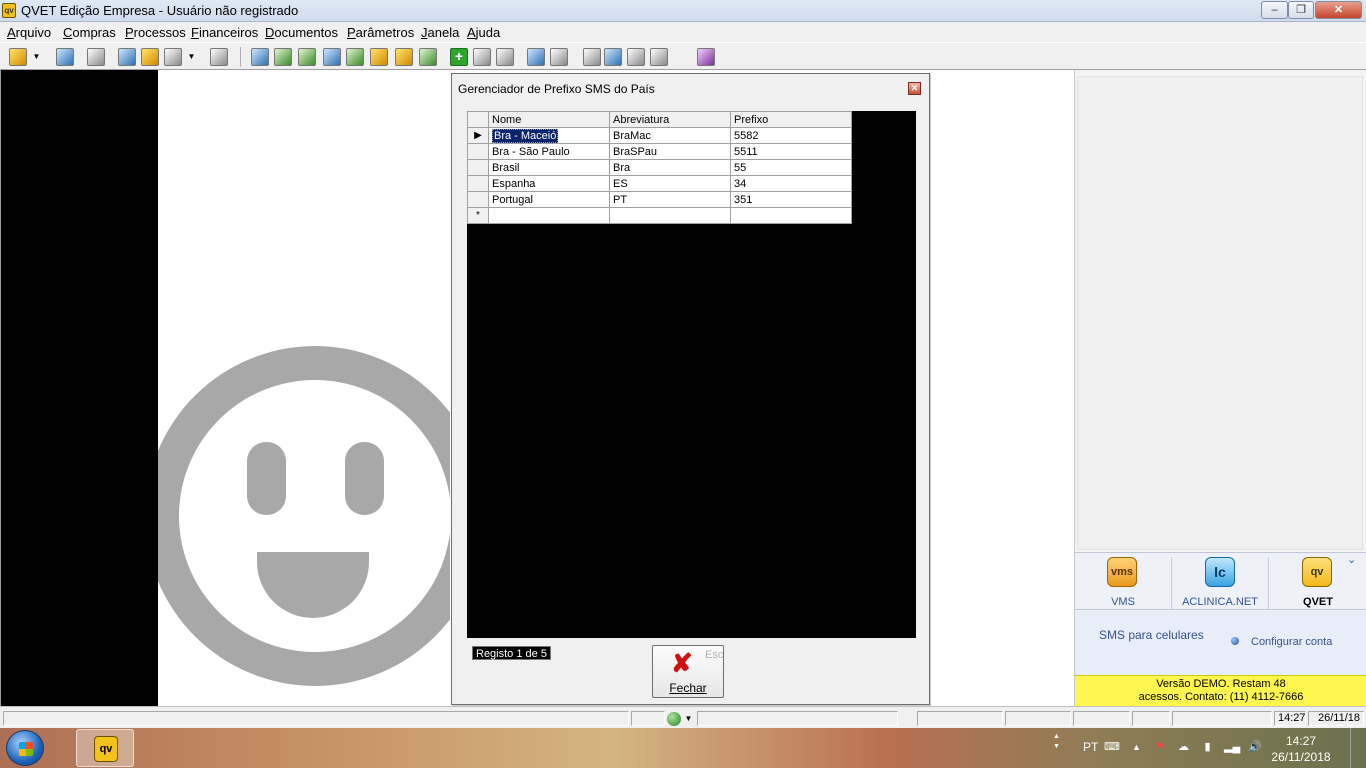 The image size is (1366, 768). Describe the element at coordinates (659, 57) in the screenshot. I see `database-icon` at that location.